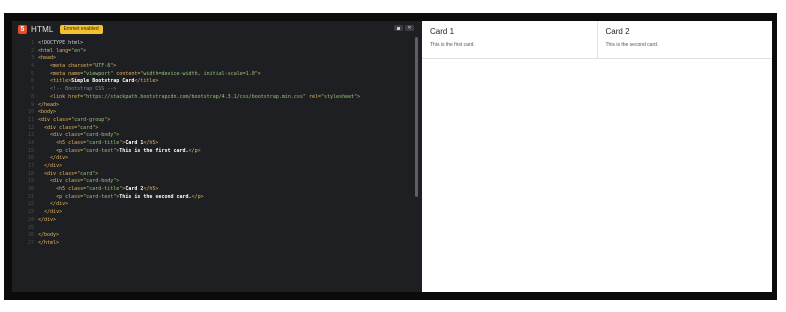 This screenshot has height=312, width=786. What do you see at coordinates (416, 117) in the screenshot?
I see `editor-scrollbar` at bounding box center [416, 117].